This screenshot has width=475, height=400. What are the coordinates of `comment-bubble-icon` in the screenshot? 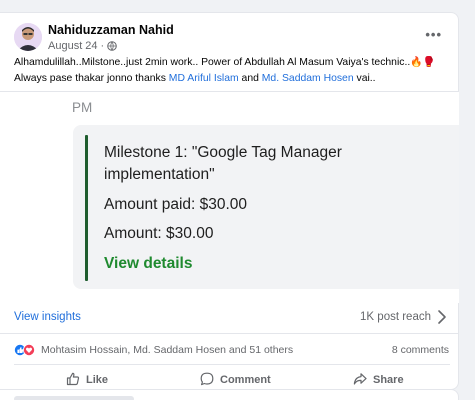 It's located at (207, 380).